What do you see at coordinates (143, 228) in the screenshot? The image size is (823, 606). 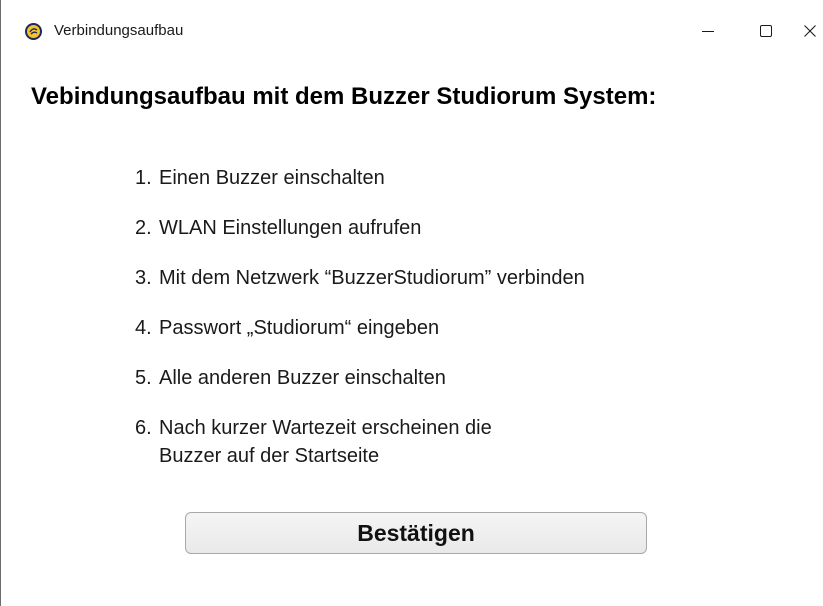 I see `step-number: 2.` at bounding box center [143, 228].